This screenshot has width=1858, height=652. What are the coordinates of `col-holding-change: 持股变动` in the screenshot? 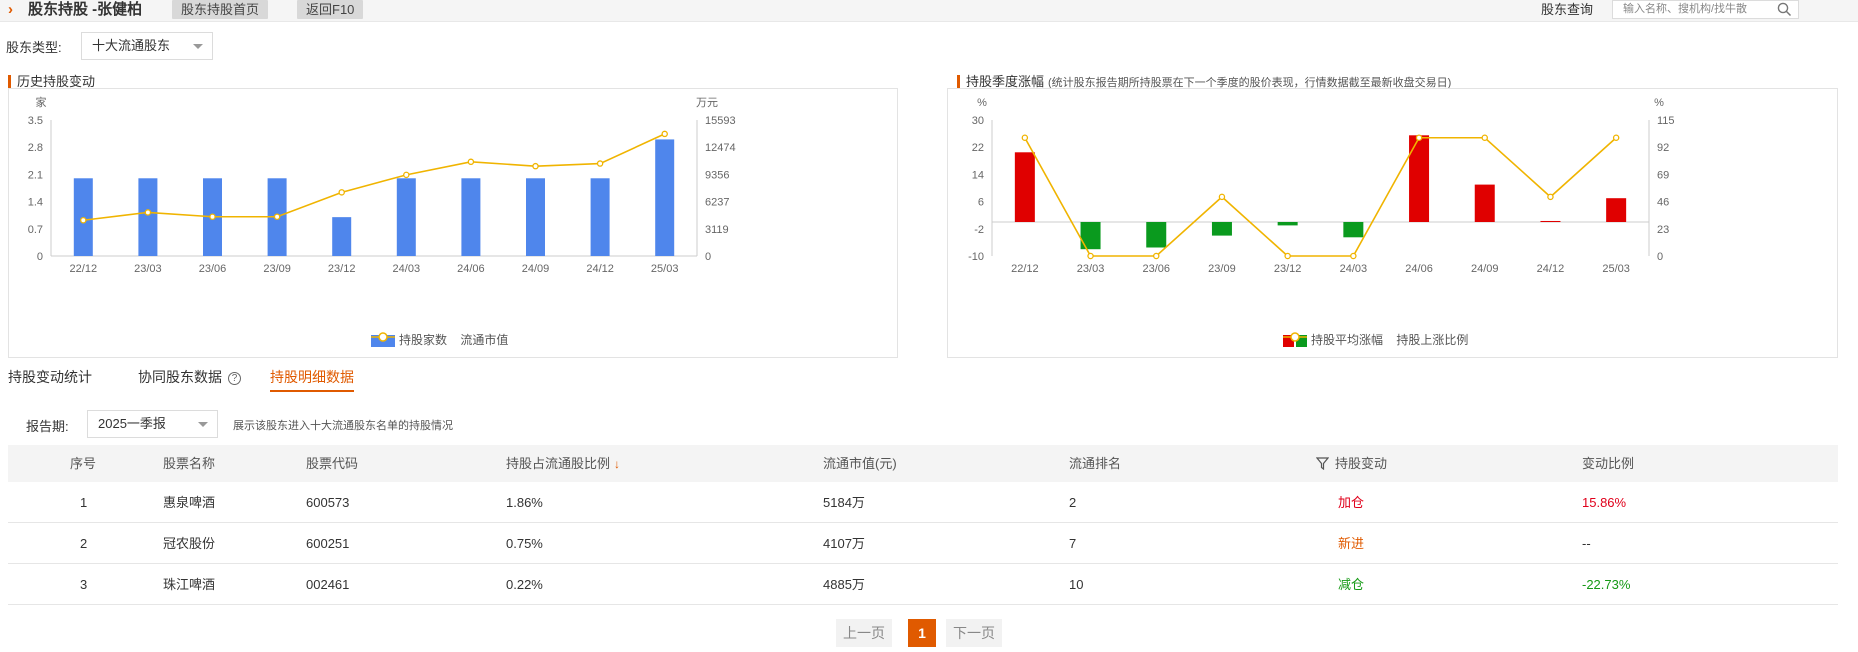 It's located at (1351, 463).